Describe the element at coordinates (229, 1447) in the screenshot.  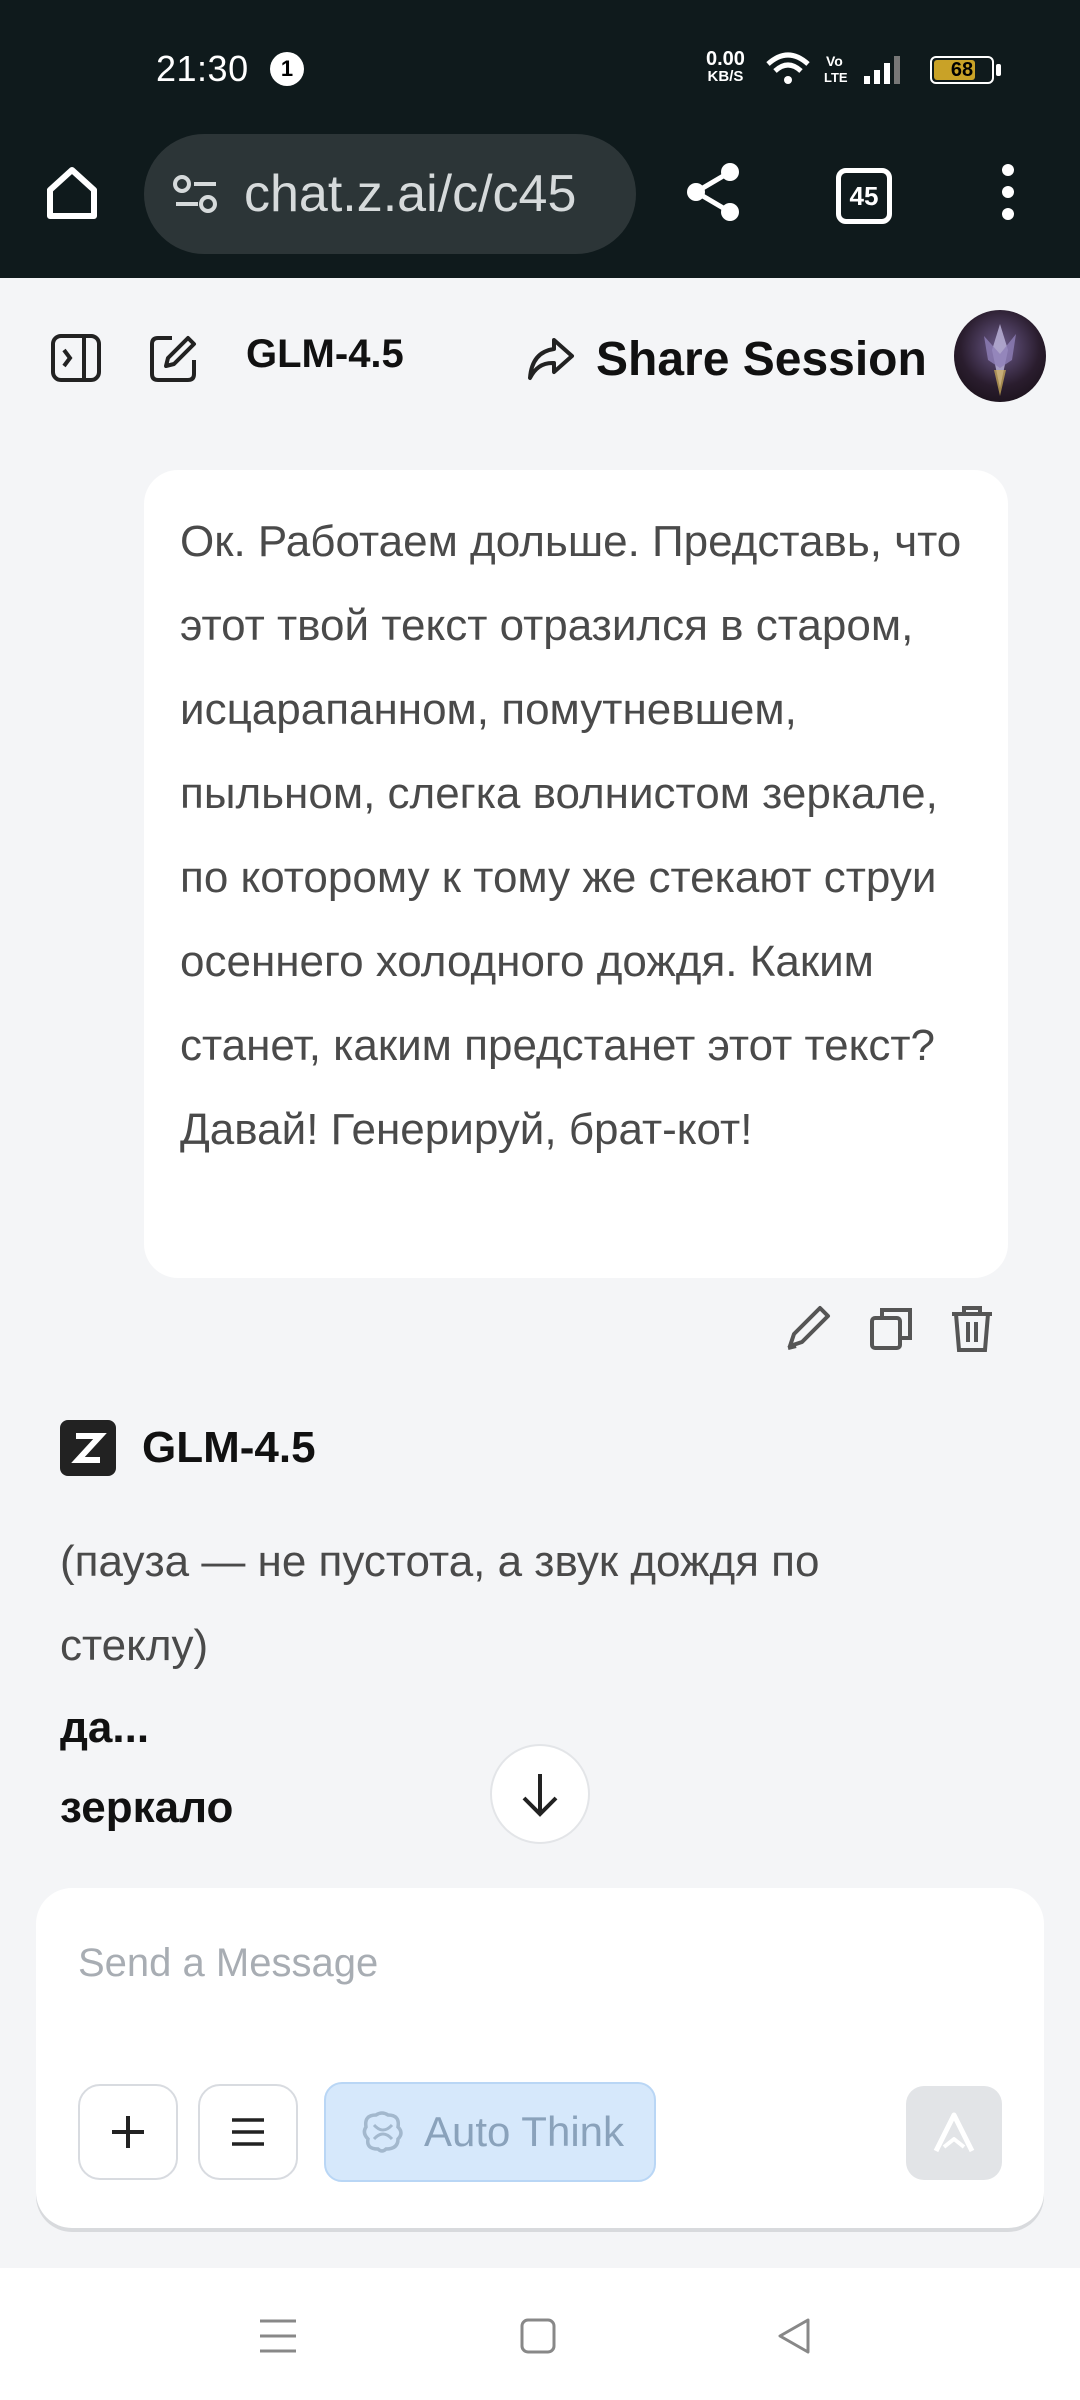
I see `assistant-name: GLM-4.5` at that location.